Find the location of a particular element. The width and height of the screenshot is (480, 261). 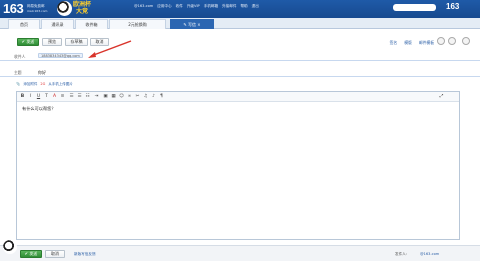

tab-promo: 2元抢换购 is located at coordinates (137, 24).